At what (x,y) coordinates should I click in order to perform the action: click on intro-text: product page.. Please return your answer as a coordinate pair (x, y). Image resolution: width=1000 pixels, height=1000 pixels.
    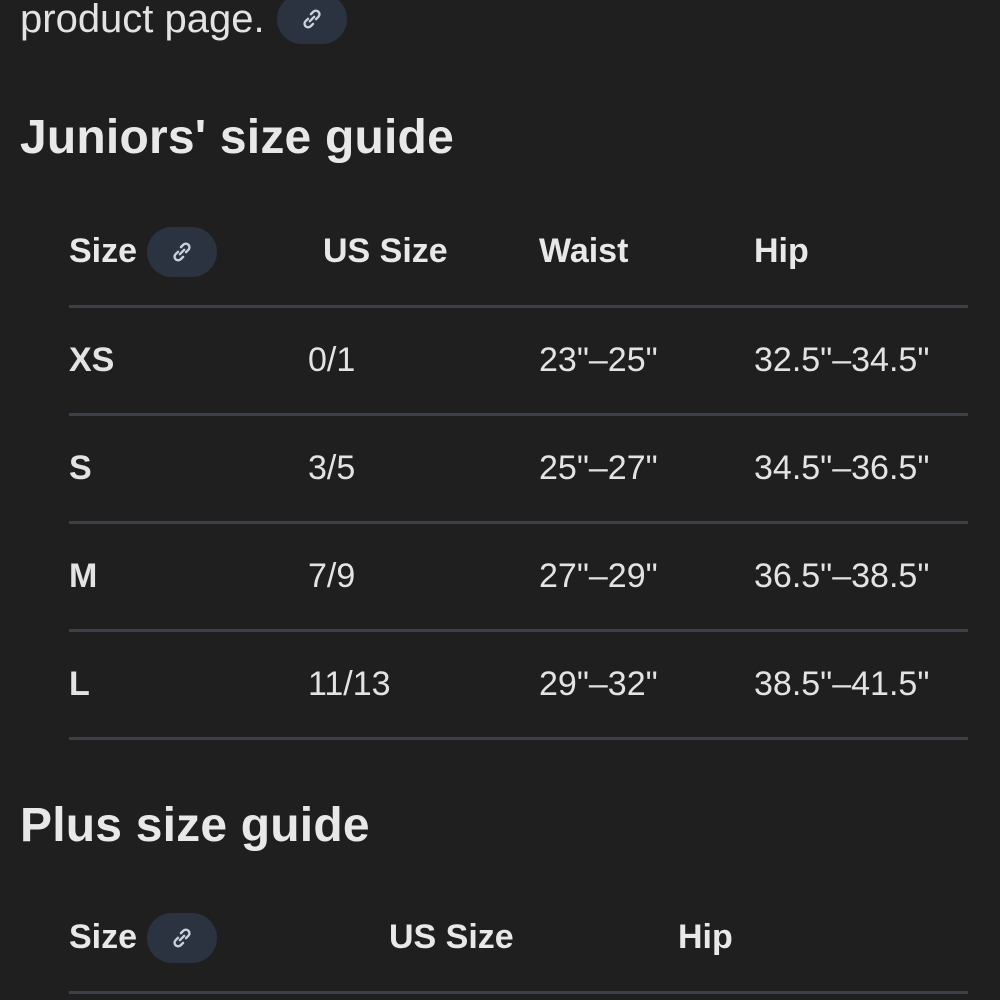
    Looking at the image, I should click on (183, 22).